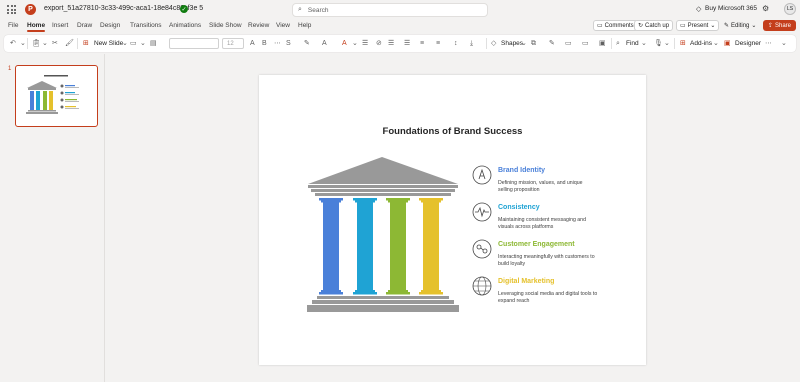 The height and width of the screenshot is (382, 800). Describe the element at coordinates (258, 25) in the screenshot. I see `tab-review: Review` at that location.